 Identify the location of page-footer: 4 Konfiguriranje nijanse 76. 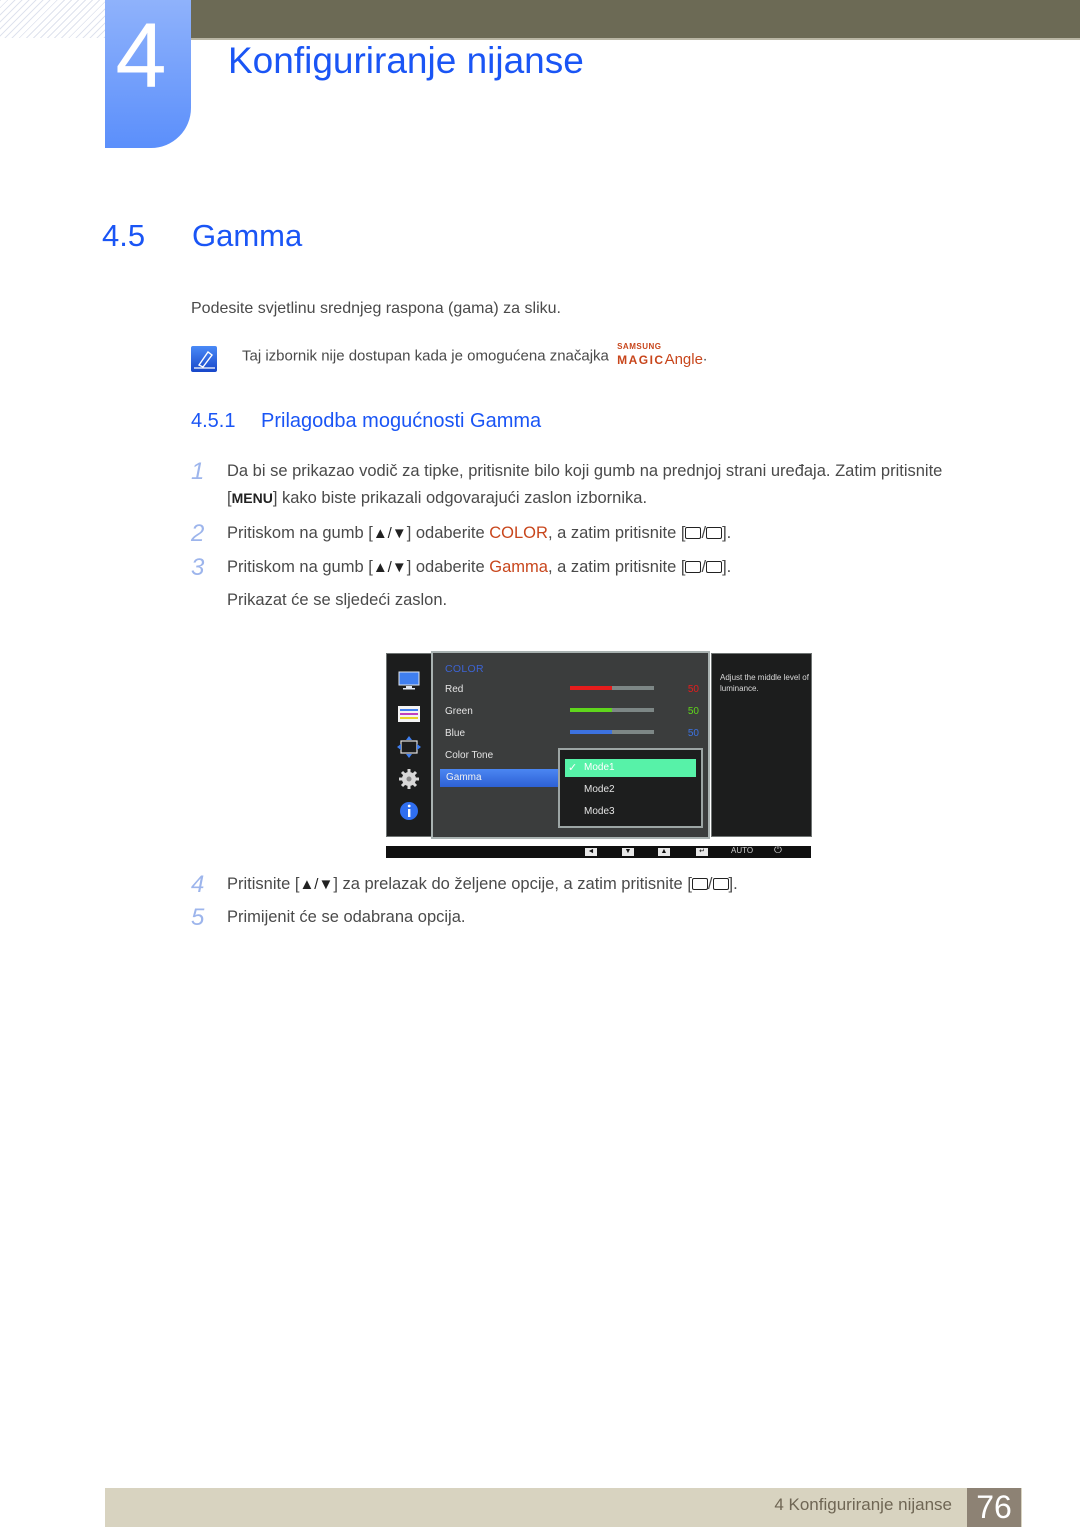
(563, 1507).